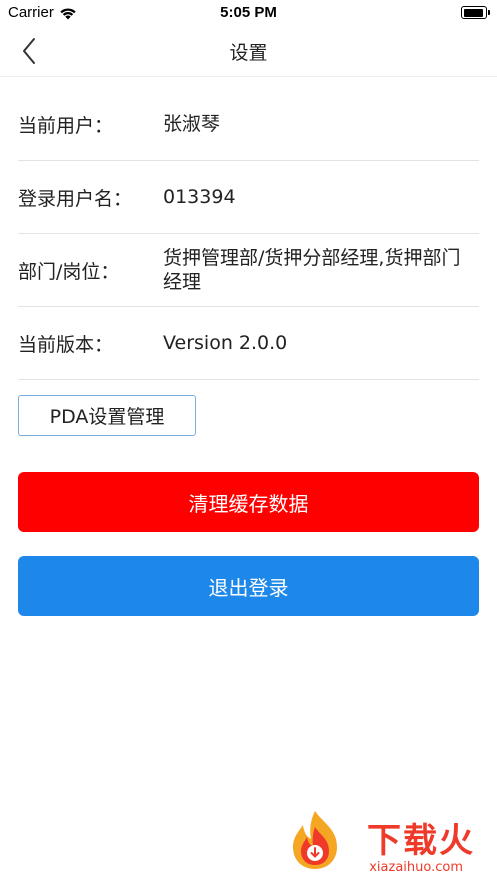 The image size is (497, 883). Describe the element at coordinates (66, 125) in the screenshot. I see `info-label: 当前用户：` at that location.